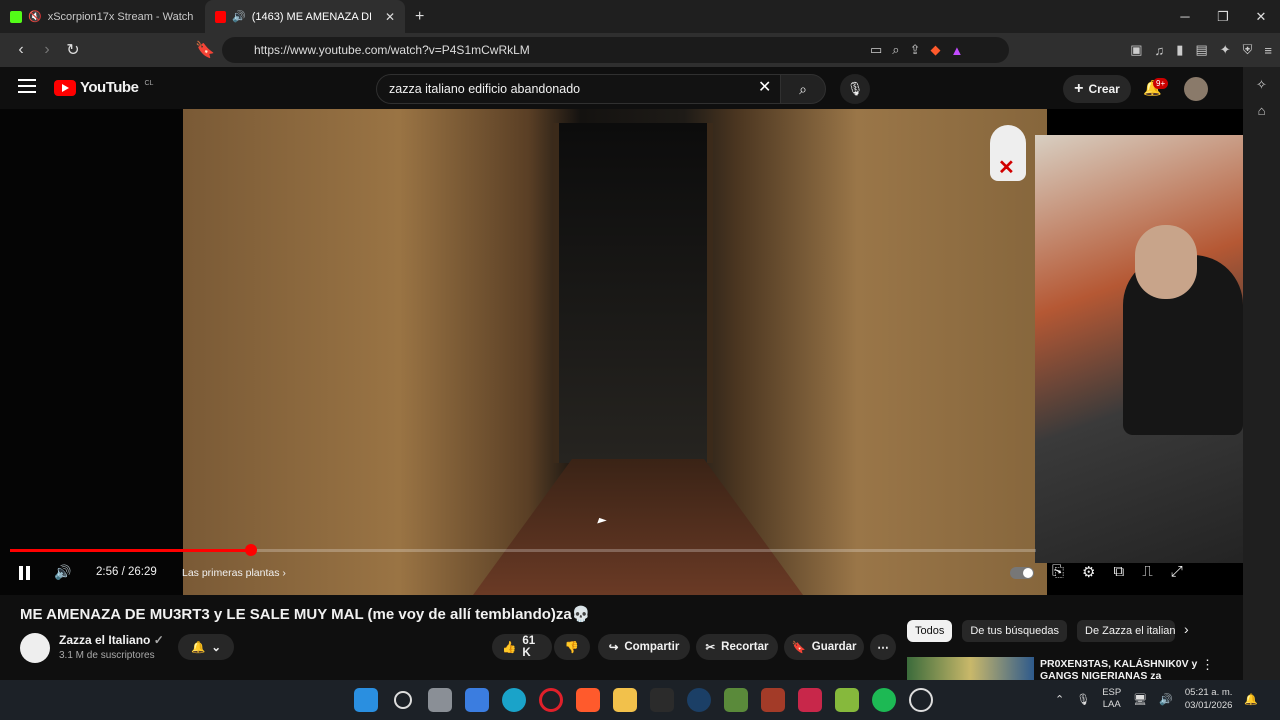  What do you see at coordinates (1207, 665) in the screenshot?
I see `more-vert-icon: ⋮` at bounding box center [1207, 665].